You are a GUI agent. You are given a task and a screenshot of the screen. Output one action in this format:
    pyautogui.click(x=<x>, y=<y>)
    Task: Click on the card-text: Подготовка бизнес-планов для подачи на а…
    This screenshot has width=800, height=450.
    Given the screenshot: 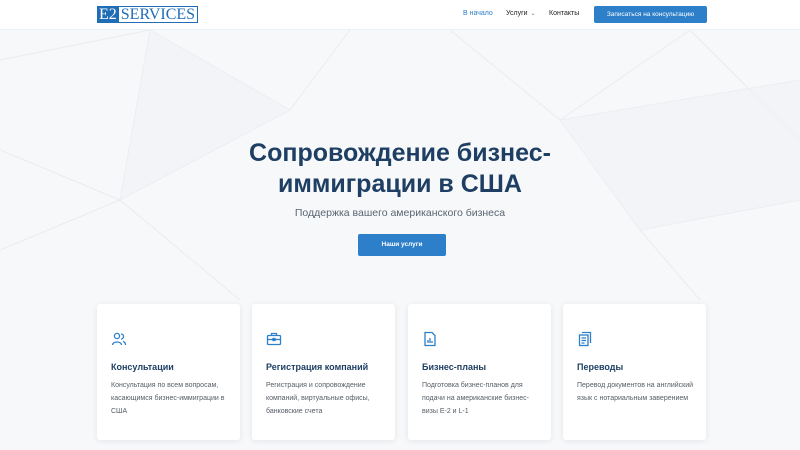 What is the action you would take?
    pyautogui.click(x=475, y=398)
    